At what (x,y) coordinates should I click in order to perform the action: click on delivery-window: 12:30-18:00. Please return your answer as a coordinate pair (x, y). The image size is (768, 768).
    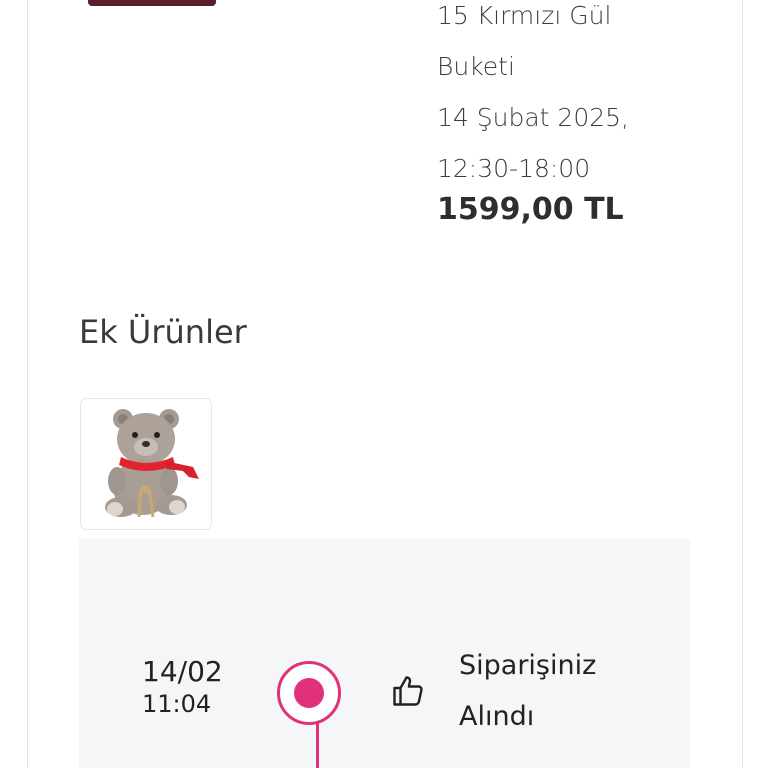
    Looking at the image, I should click on (514, 168).